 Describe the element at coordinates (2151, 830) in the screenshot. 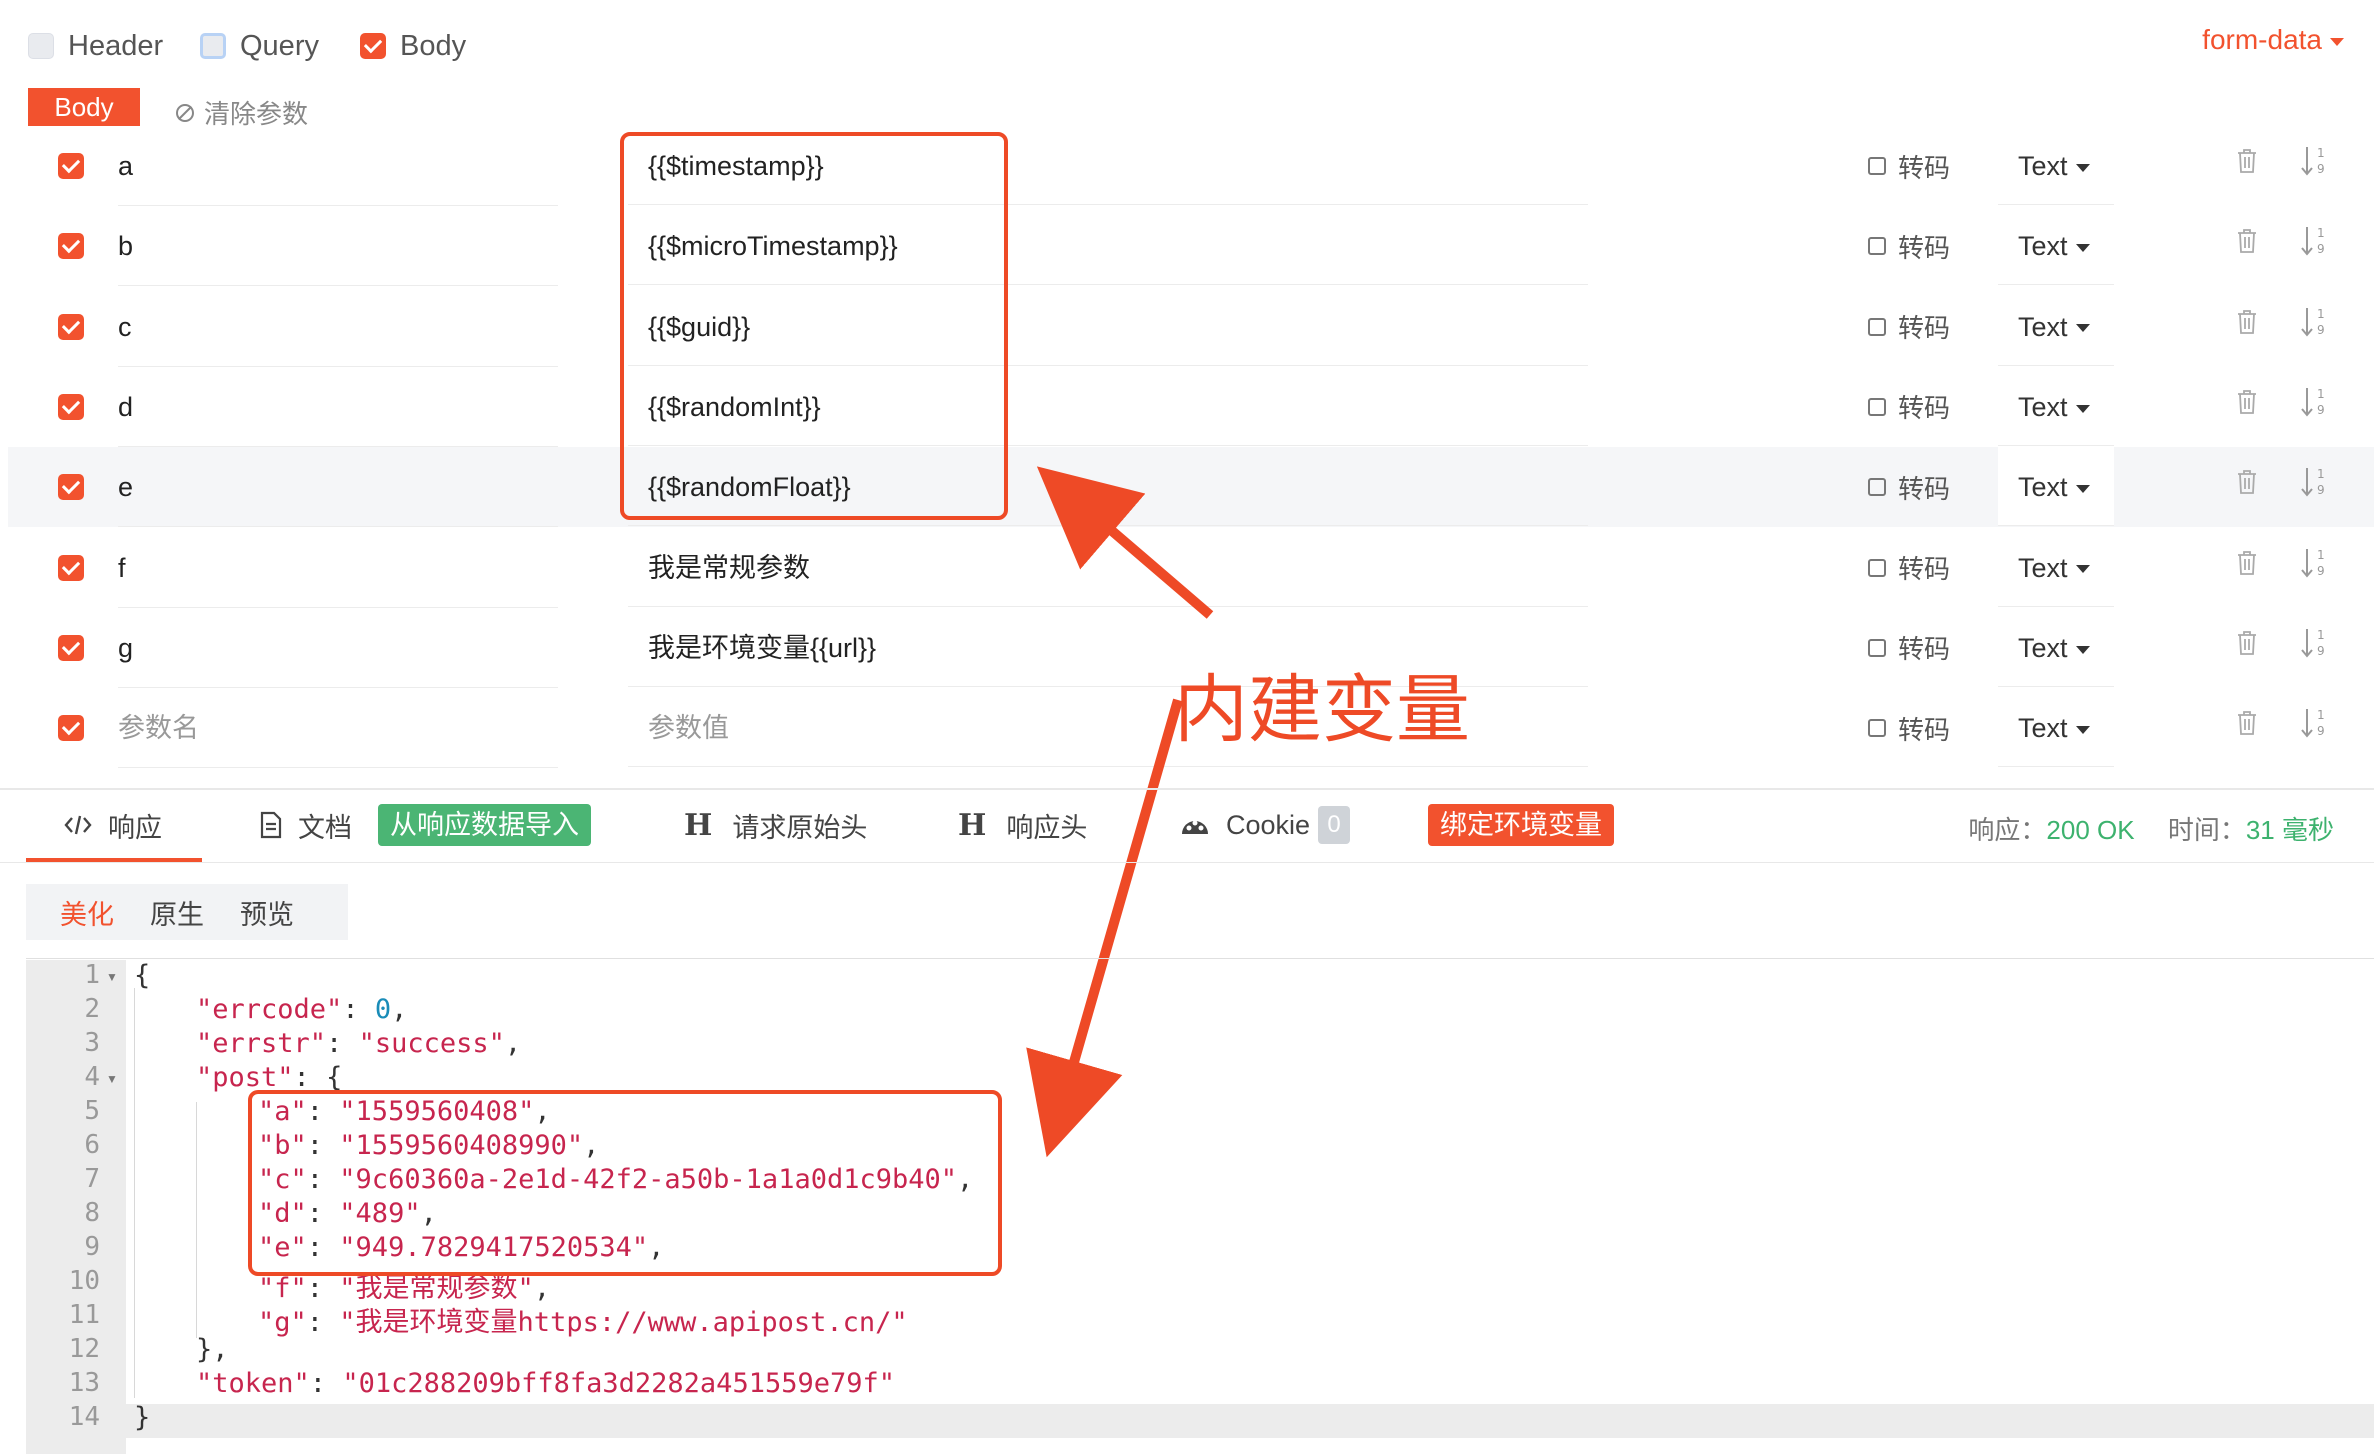

I see `response-status: 响应：200 OK 时间：31 毫秒` at that location.